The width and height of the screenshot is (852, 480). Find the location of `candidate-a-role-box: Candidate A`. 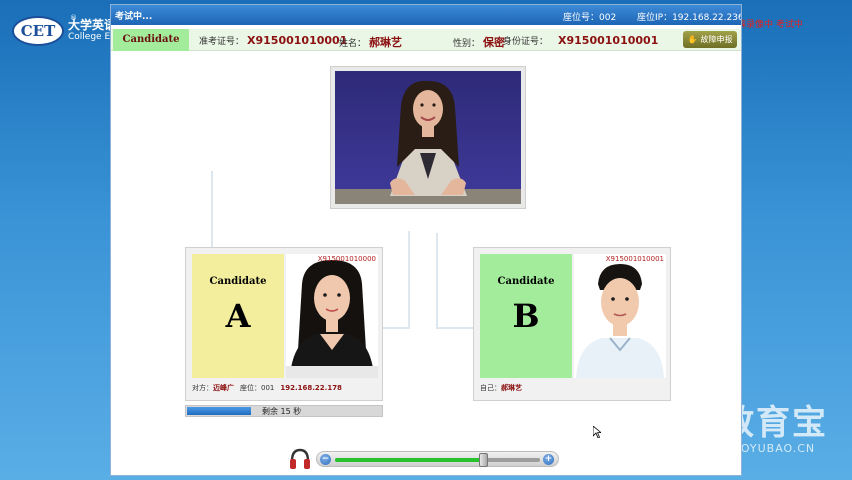

candidate-a-role-box: Candidate A is located at coordinates (238, 316).